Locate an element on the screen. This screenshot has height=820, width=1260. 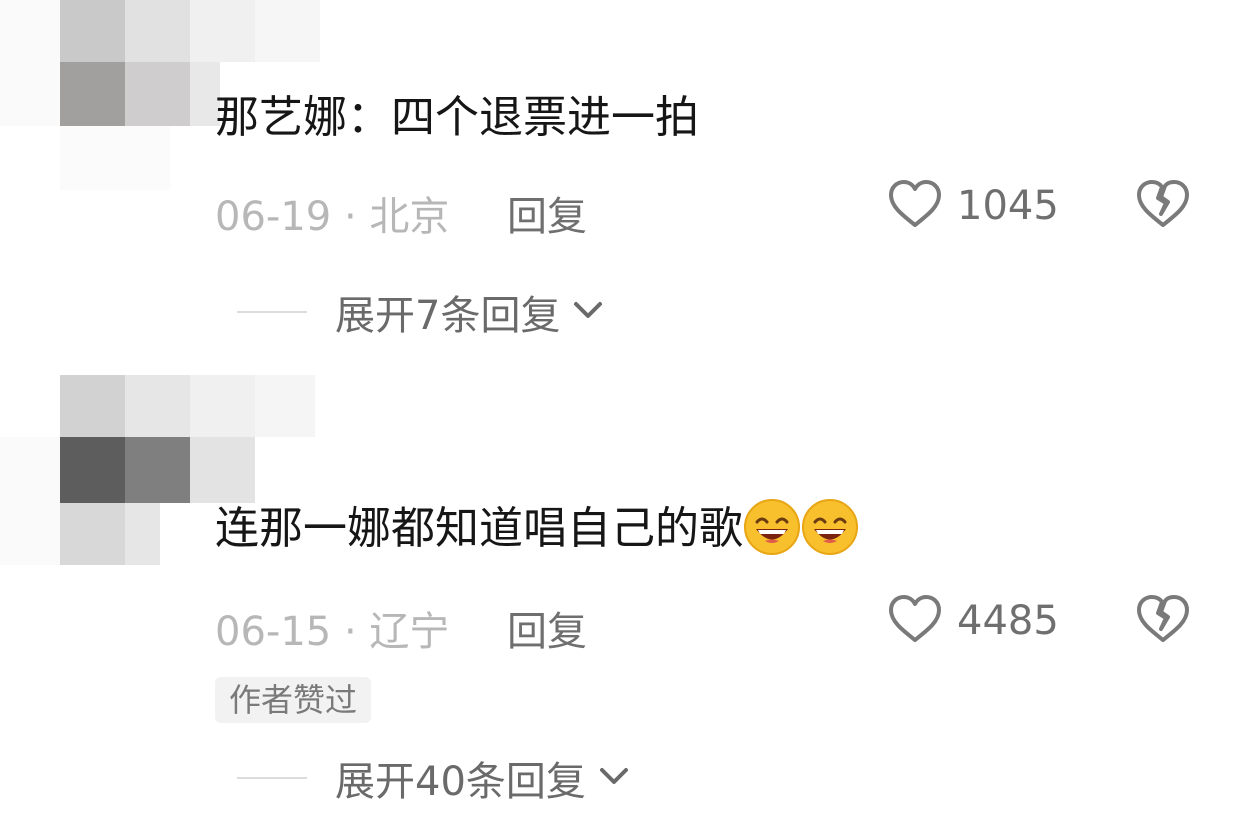
expand-replies-label: 展开7条回复 is located at coordinates (448, 316).